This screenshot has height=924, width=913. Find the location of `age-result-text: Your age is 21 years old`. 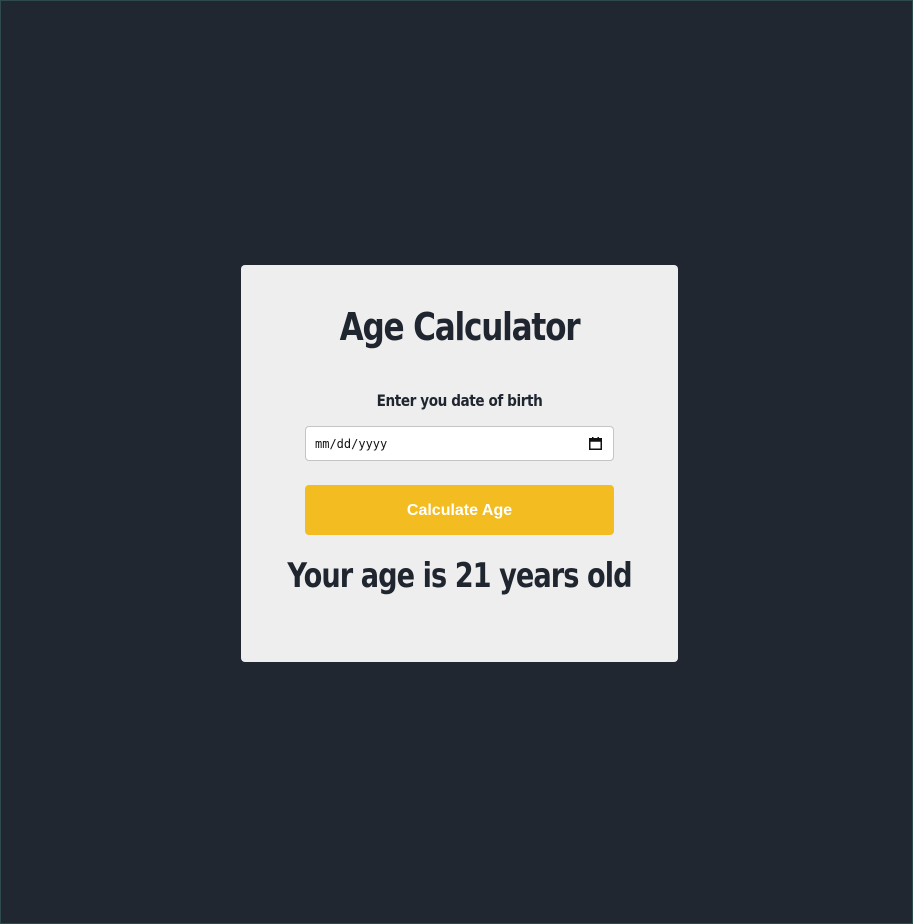

age-result-text: Your age is 21 years old is located at coordinates (459, 576).